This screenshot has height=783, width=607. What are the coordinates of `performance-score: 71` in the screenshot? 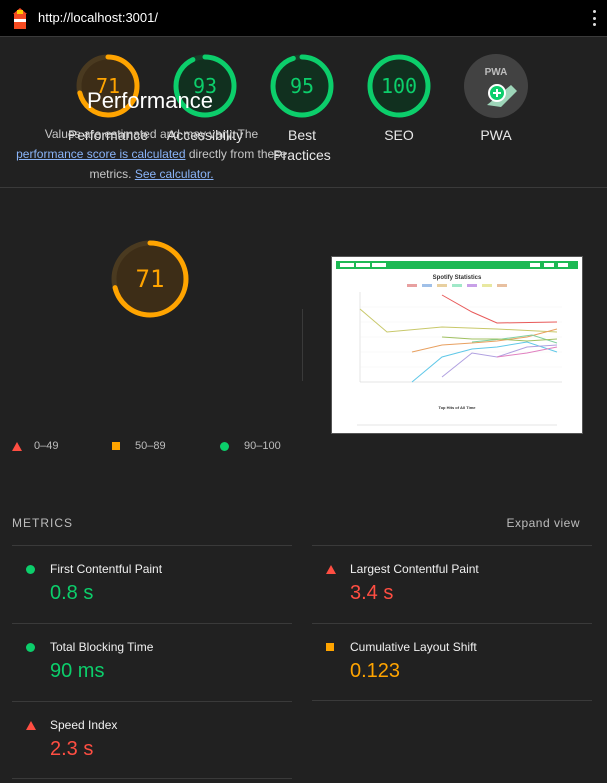 It's located at (150, 279).